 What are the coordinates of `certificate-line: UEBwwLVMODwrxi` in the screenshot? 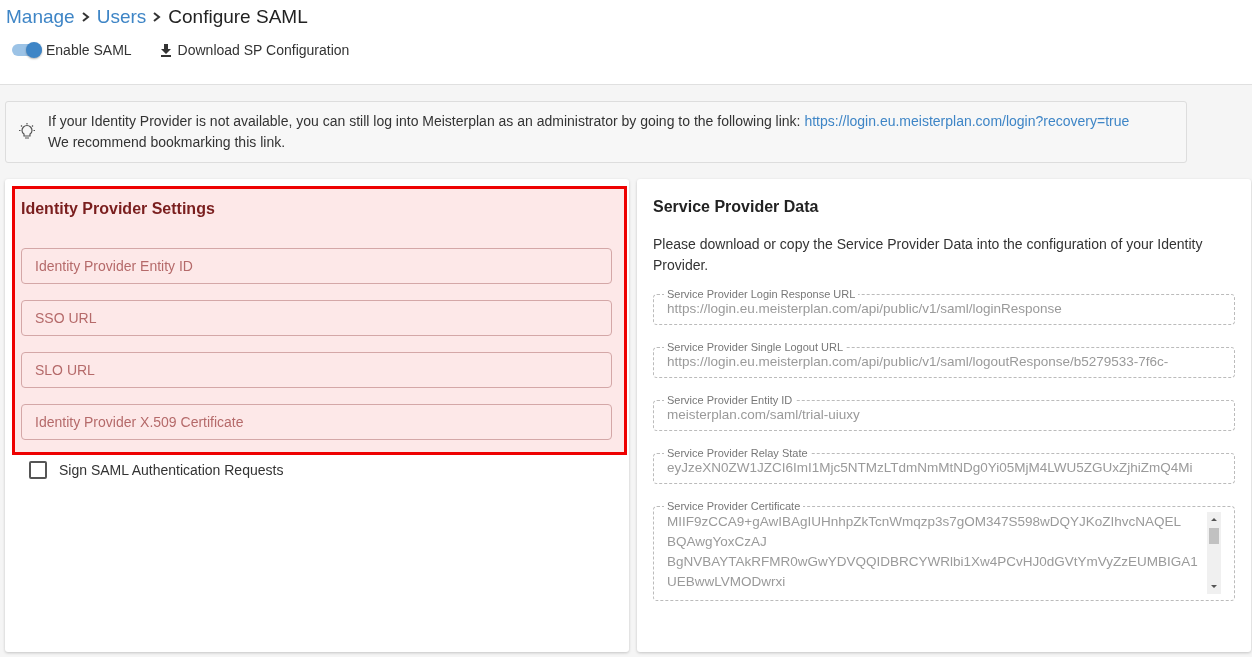 It's located at (727, 582).